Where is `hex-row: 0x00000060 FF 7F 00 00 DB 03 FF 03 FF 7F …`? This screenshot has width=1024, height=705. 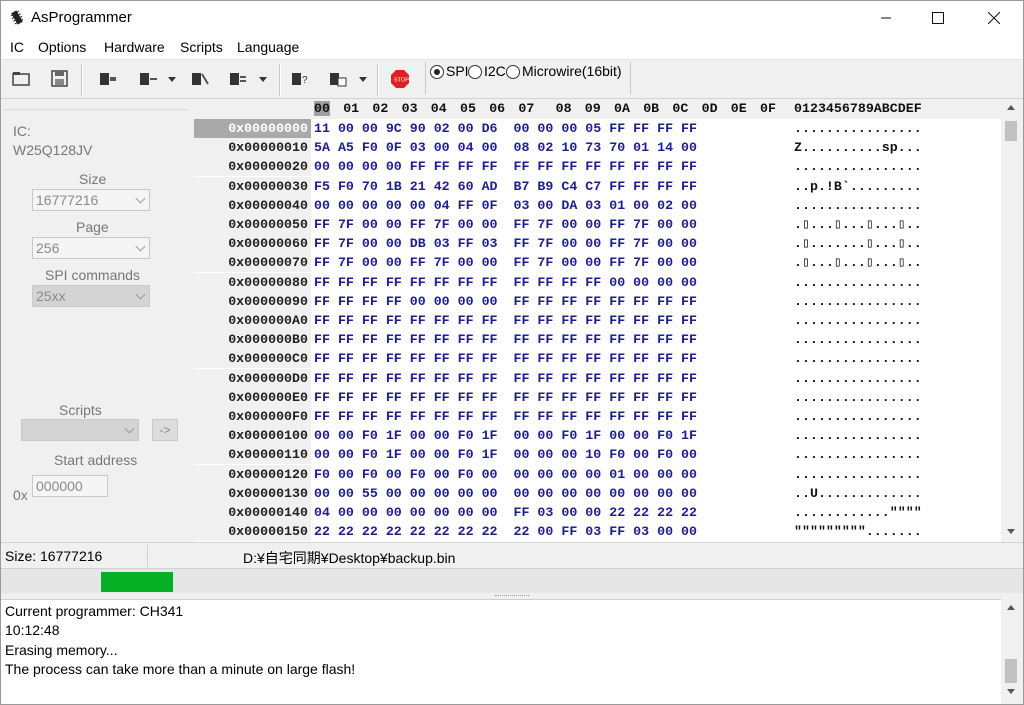
hex-row: 0x00000060 FF 7F 00 00 DB 03 FF 03 FF 7F … is located at coordinates (597, 244).